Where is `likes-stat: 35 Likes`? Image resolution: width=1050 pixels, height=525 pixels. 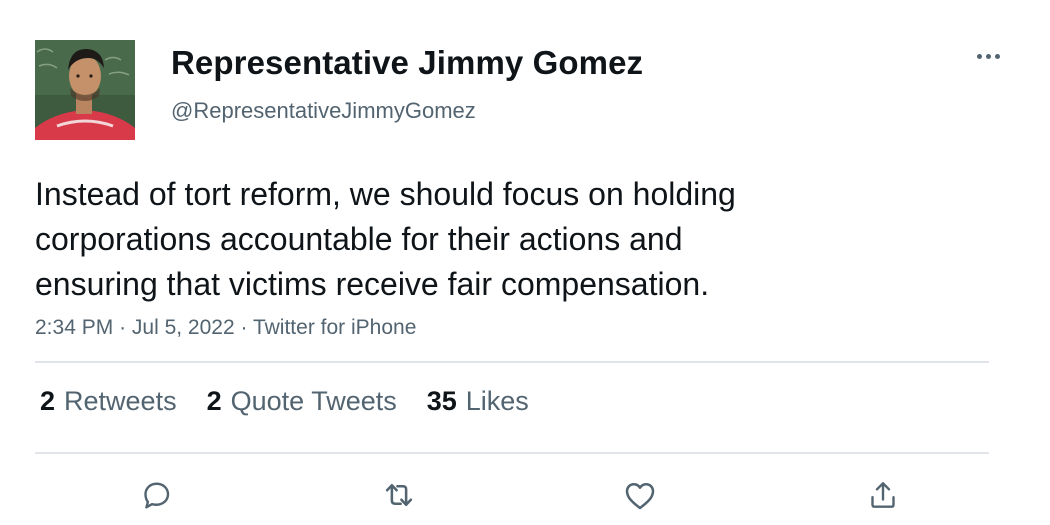
likes-stat: 35 Likes is located at coordinates (478, 401).